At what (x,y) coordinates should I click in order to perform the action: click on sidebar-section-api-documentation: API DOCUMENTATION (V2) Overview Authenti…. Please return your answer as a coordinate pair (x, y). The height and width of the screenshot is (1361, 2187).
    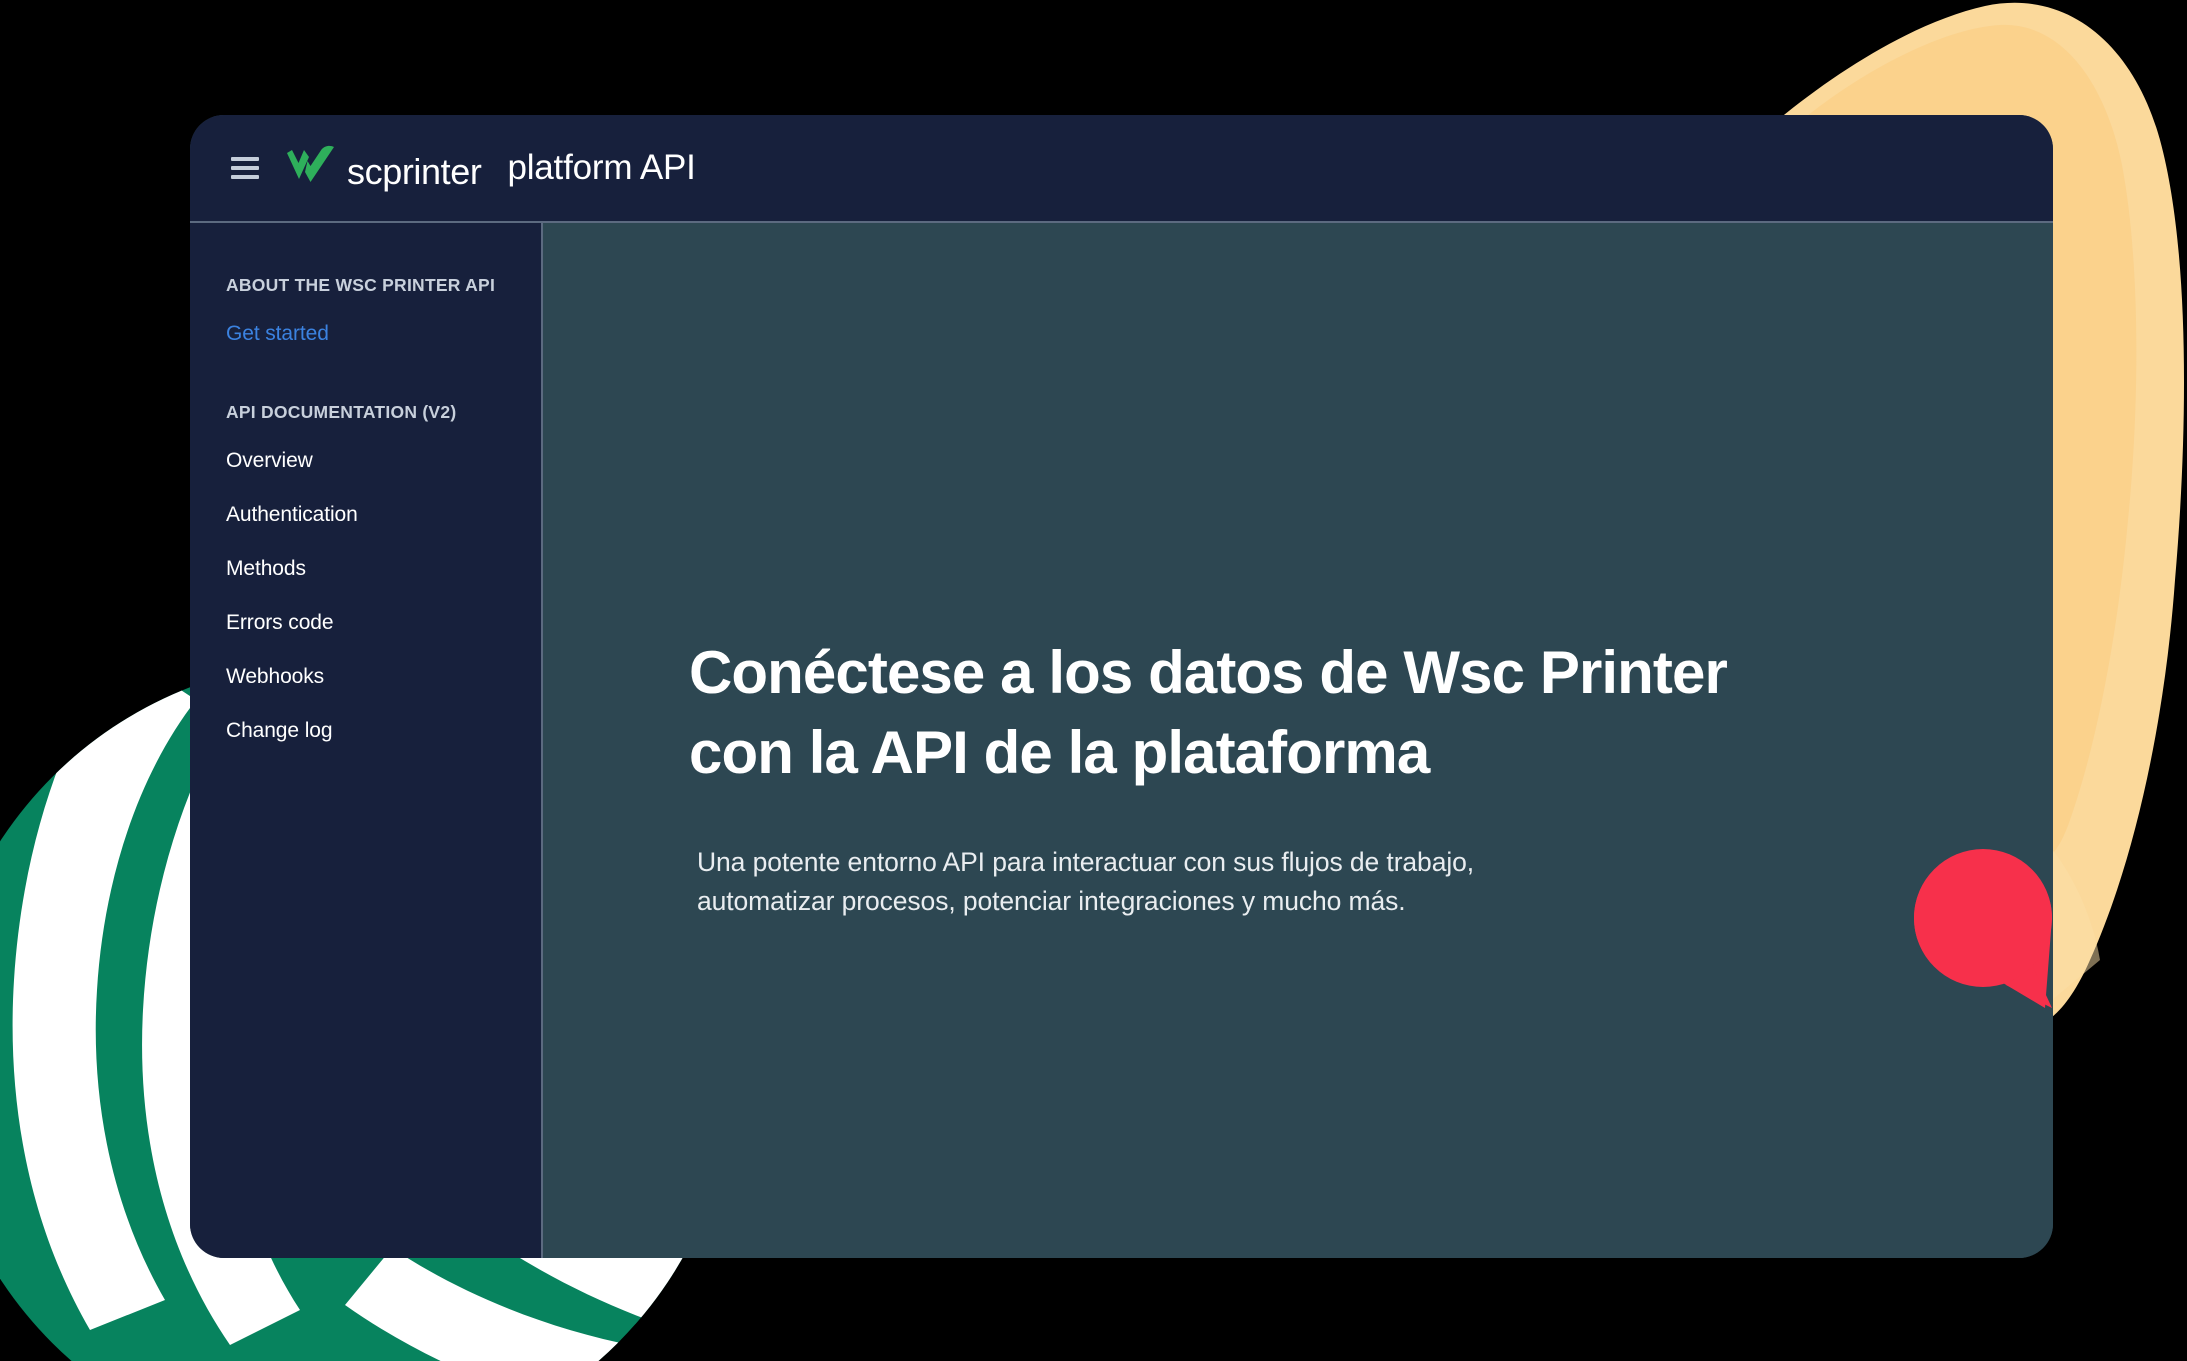
    Looking at the image, I should click on (383, 572).